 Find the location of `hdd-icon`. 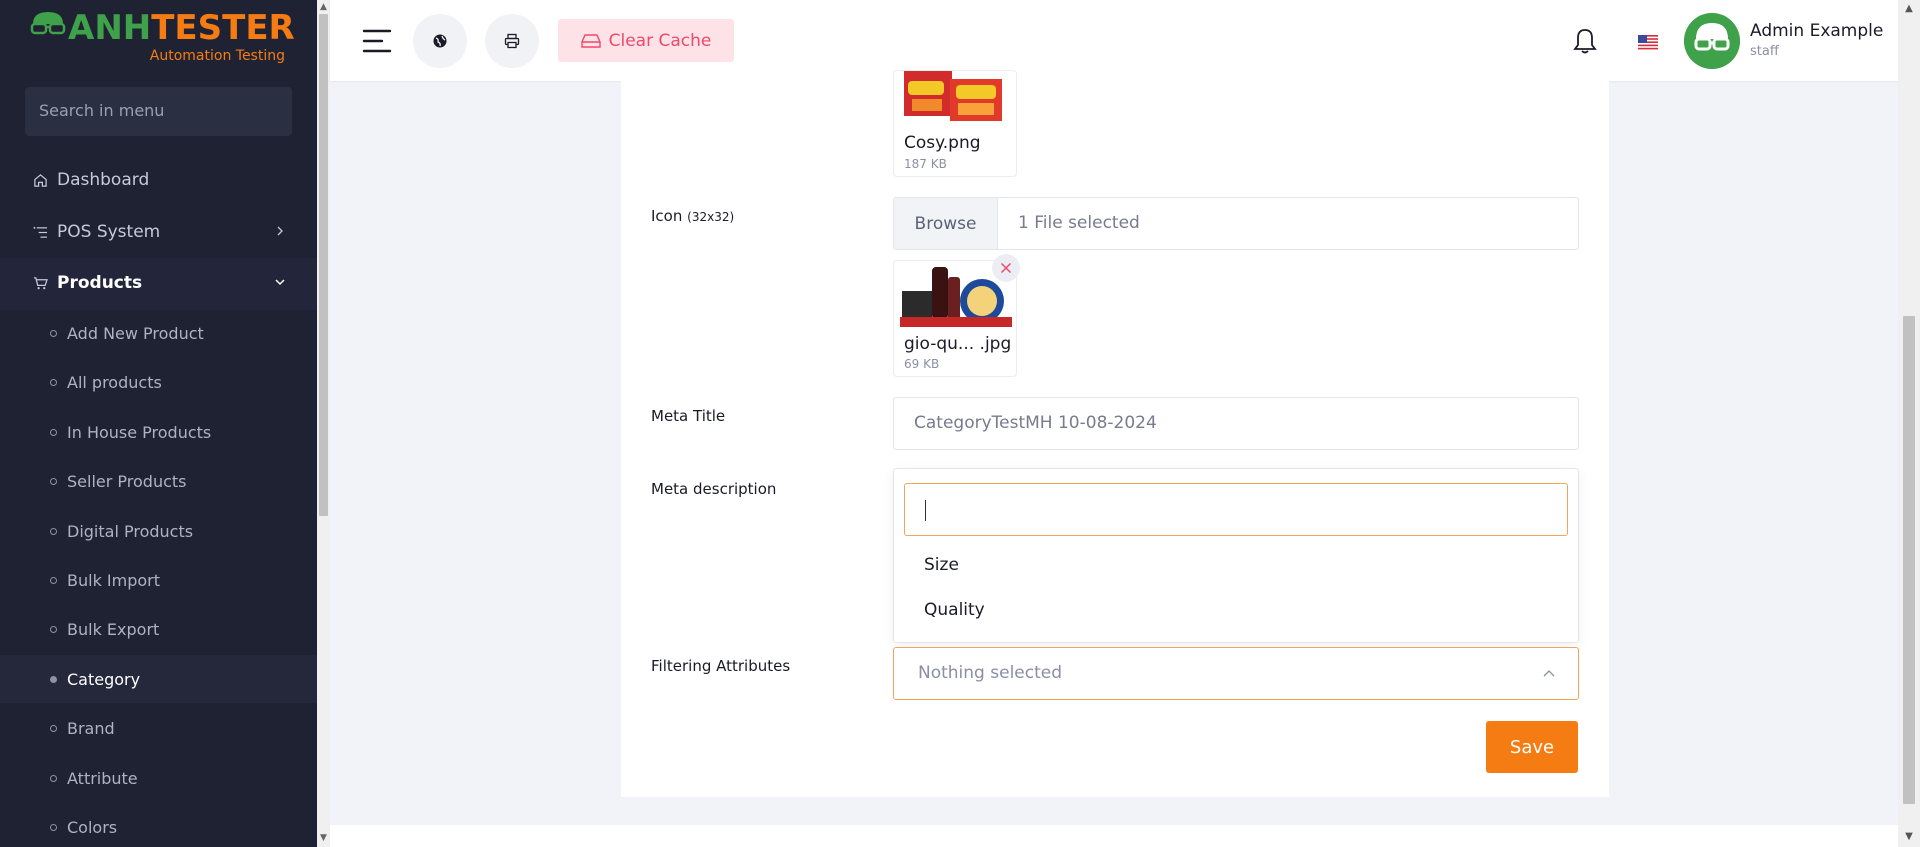

hdd-icon is located at coordinates (590, 40).